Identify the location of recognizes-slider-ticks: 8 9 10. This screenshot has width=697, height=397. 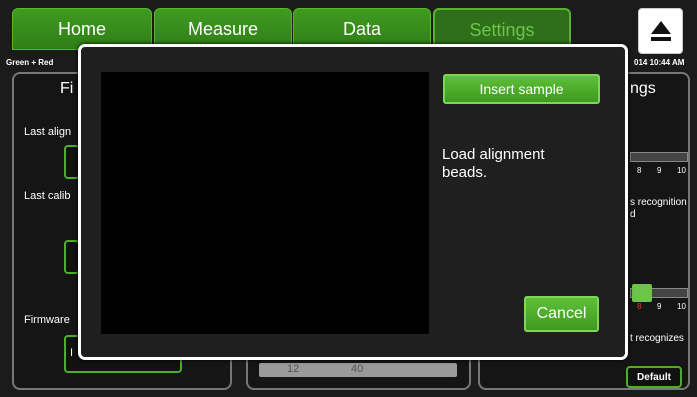
(667, 306).